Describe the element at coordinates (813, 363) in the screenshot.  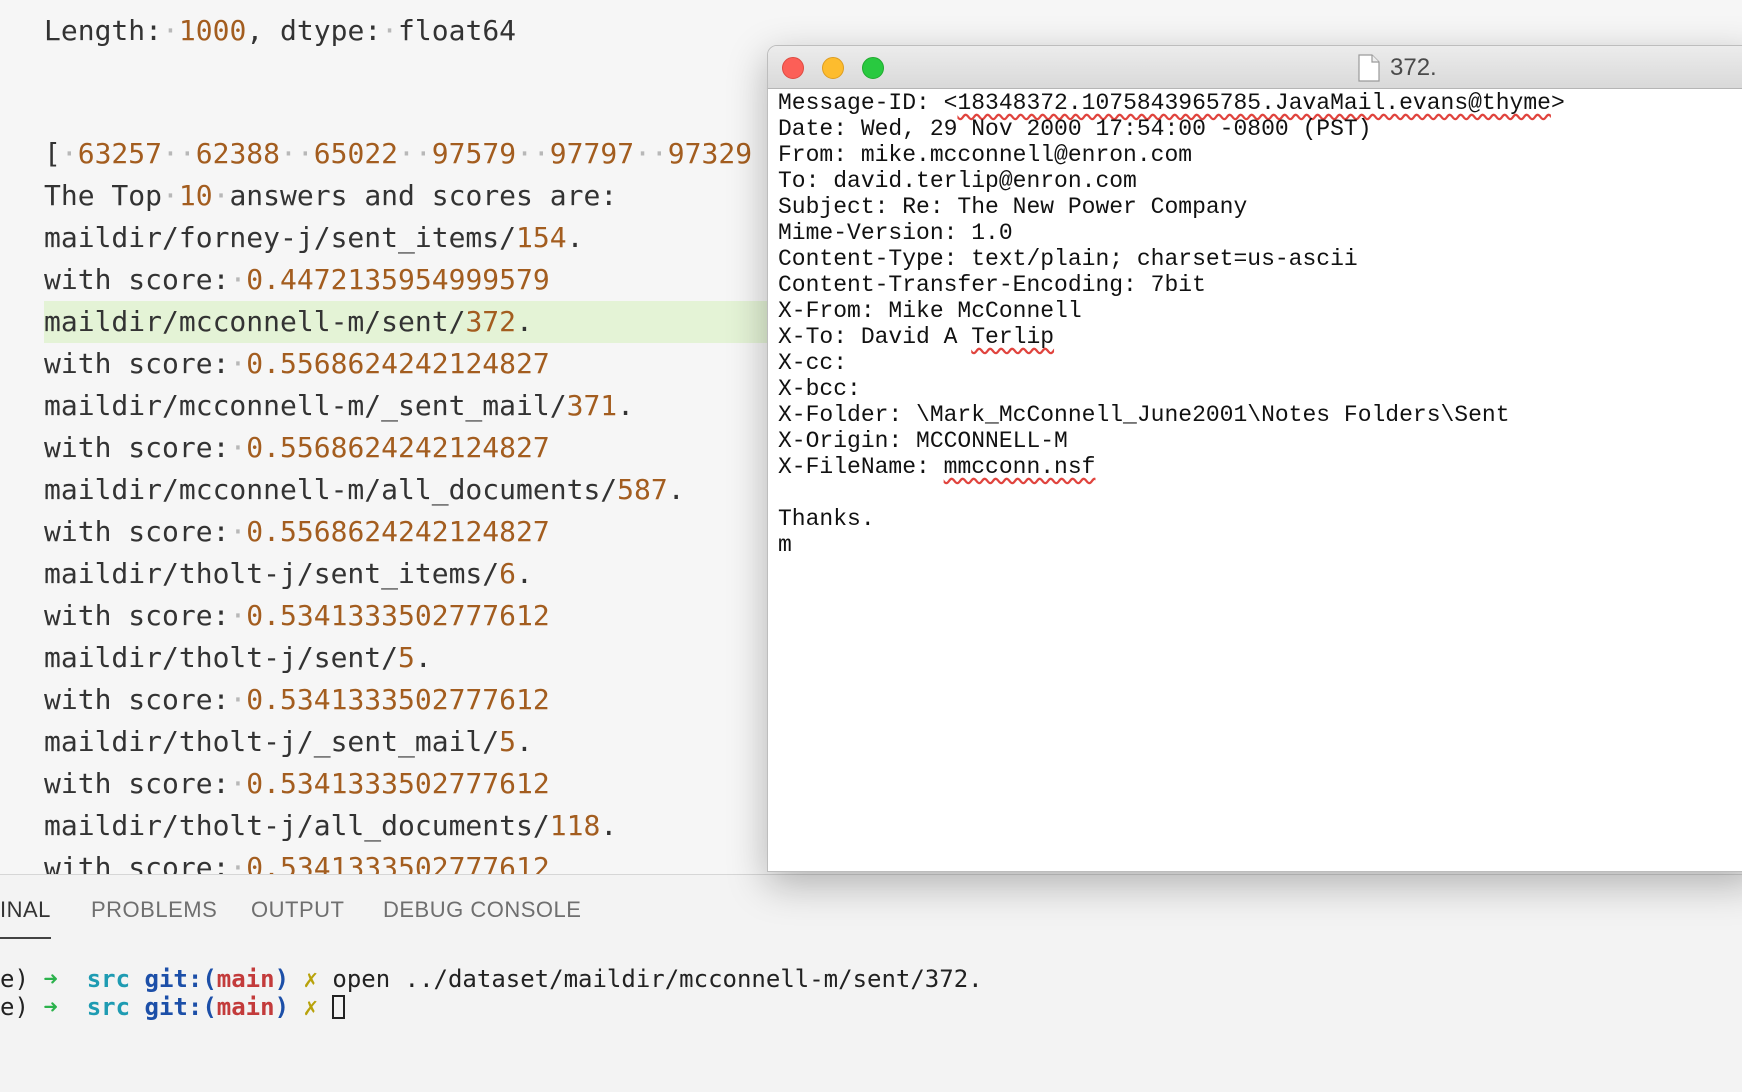
I see `mail-header-x-cc: X-cc:` at that location.